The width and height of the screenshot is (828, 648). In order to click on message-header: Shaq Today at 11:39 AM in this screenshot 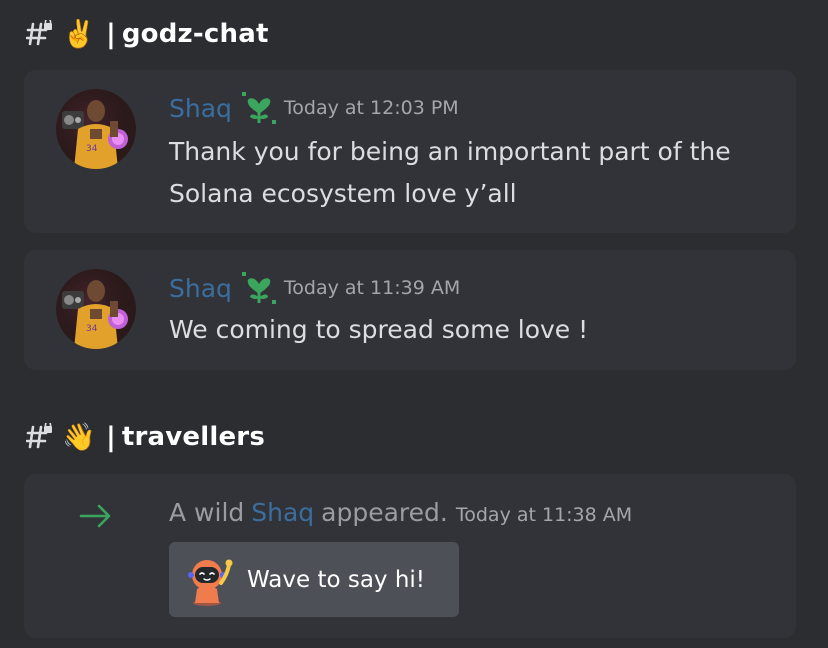, I will do `click(314, 288)`.